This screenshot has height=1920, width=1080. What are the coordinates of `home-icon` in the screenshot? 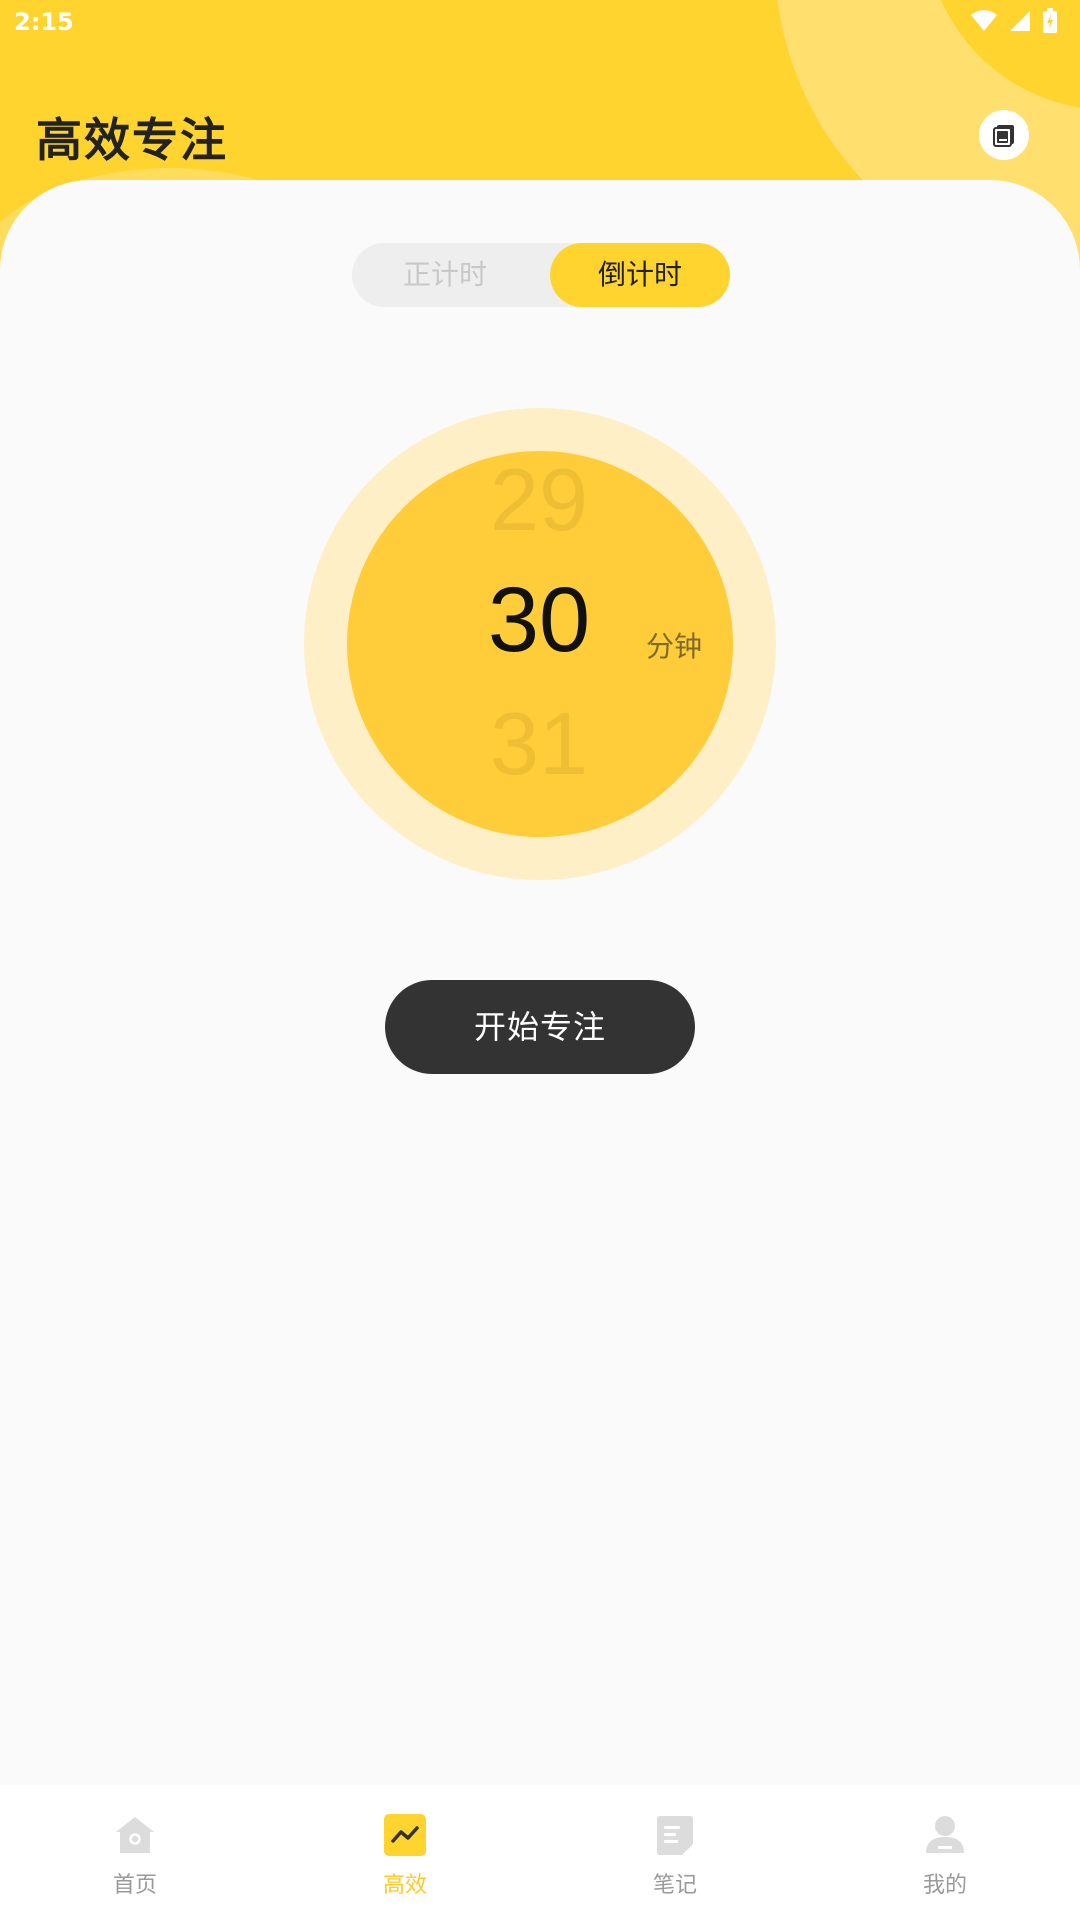 It's located at (135, 1835).